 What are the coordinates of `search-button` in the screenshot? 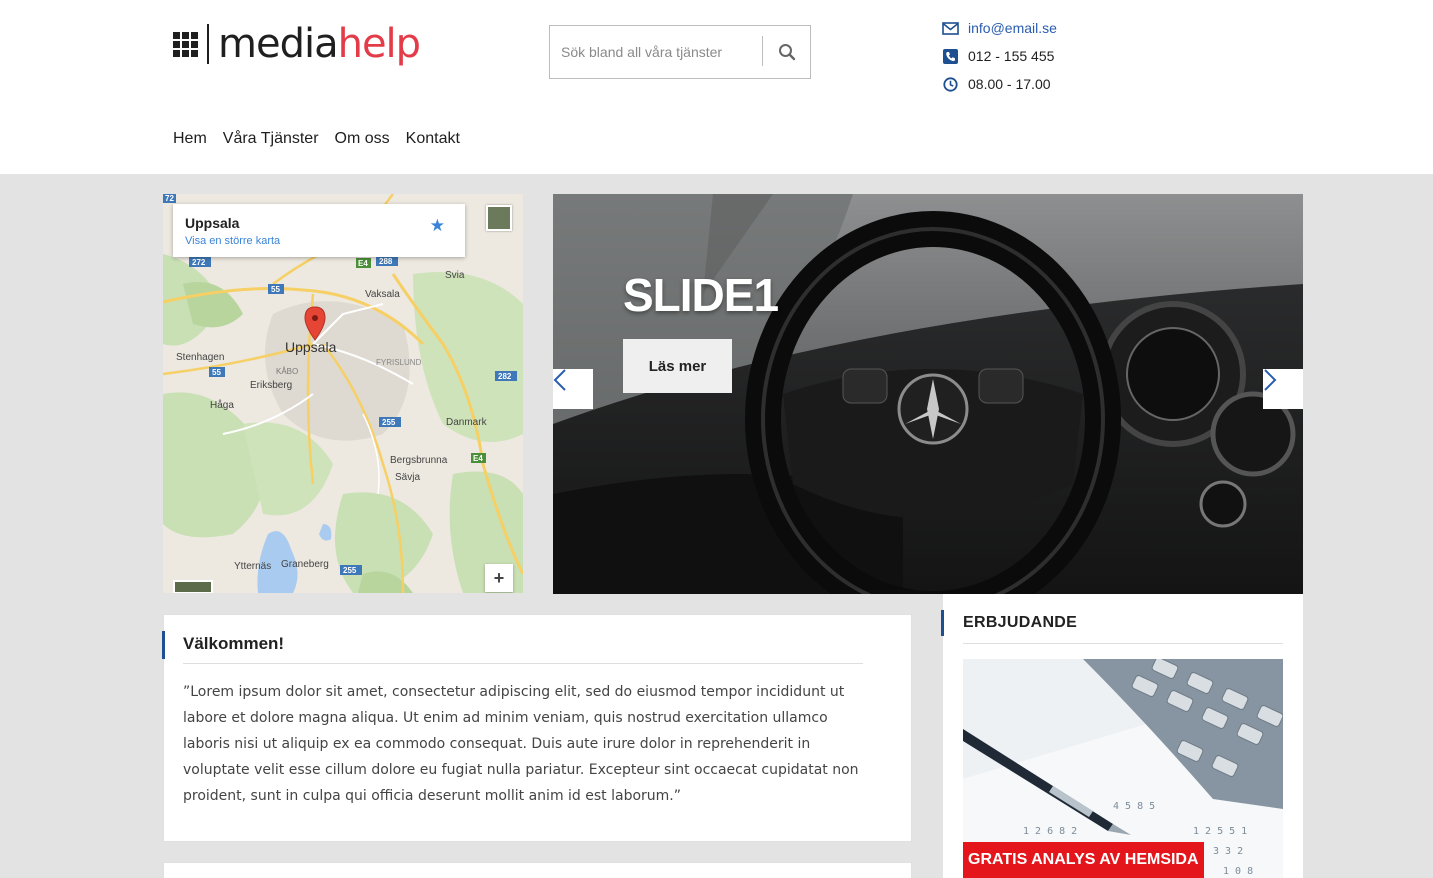 It's located at (786, 52).